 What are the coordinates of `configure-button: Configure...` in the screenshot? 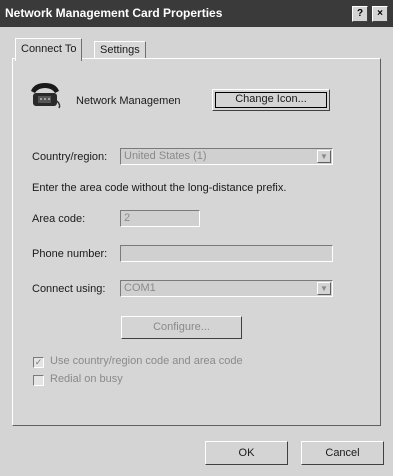 It's located at (181, 327).